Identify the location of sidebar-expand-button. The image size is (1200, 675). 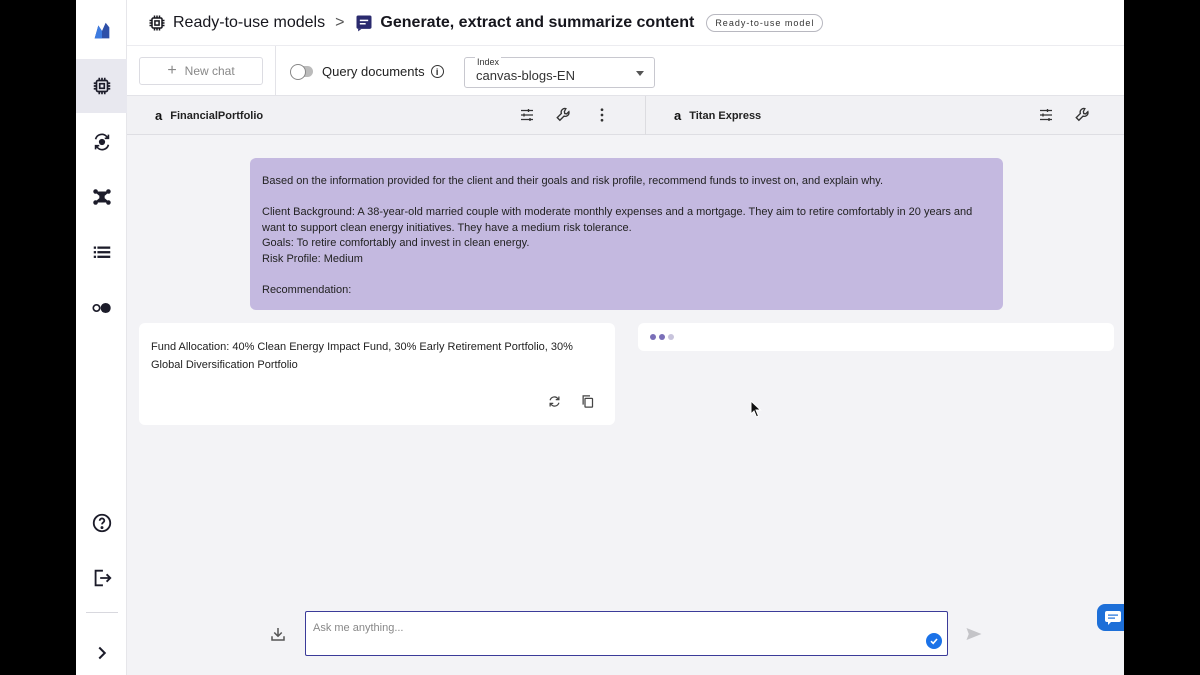
(101, 650).